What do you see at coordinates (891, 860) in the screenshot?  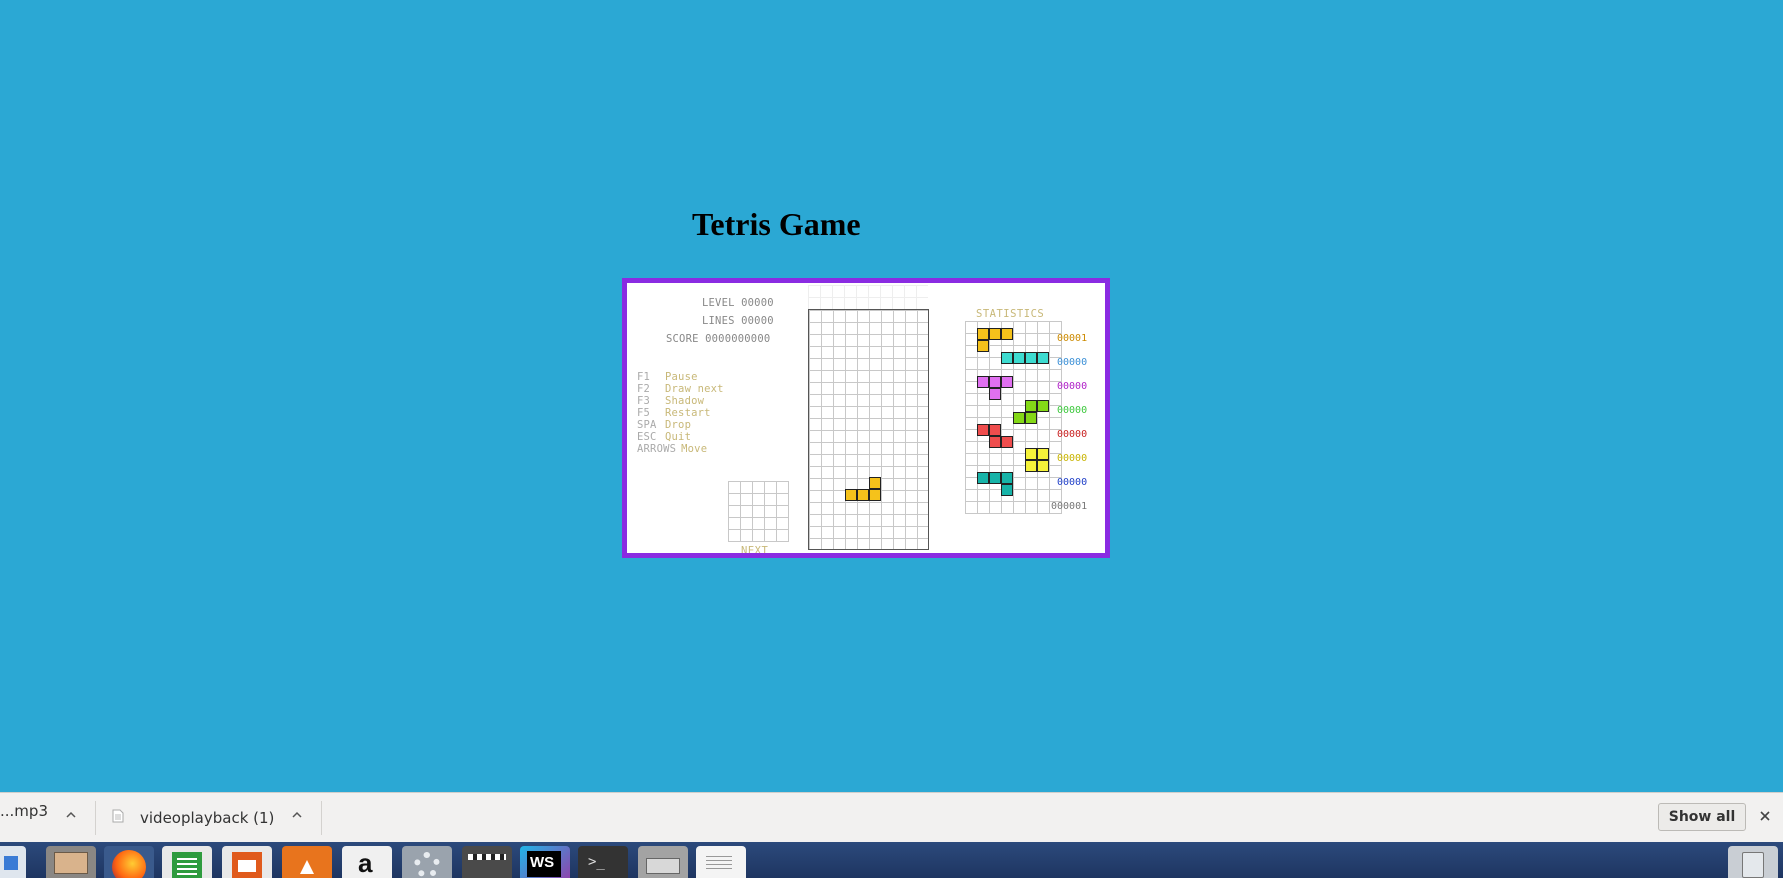 I see `taskbar: a WS >_` at bounding box center [891, 860].